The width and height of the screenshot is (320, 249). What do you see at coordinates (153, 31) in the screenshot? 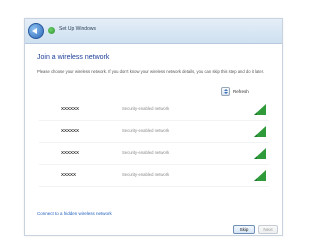
I see `title-bar: Set Up Windows` at bounding box center [153, 31].